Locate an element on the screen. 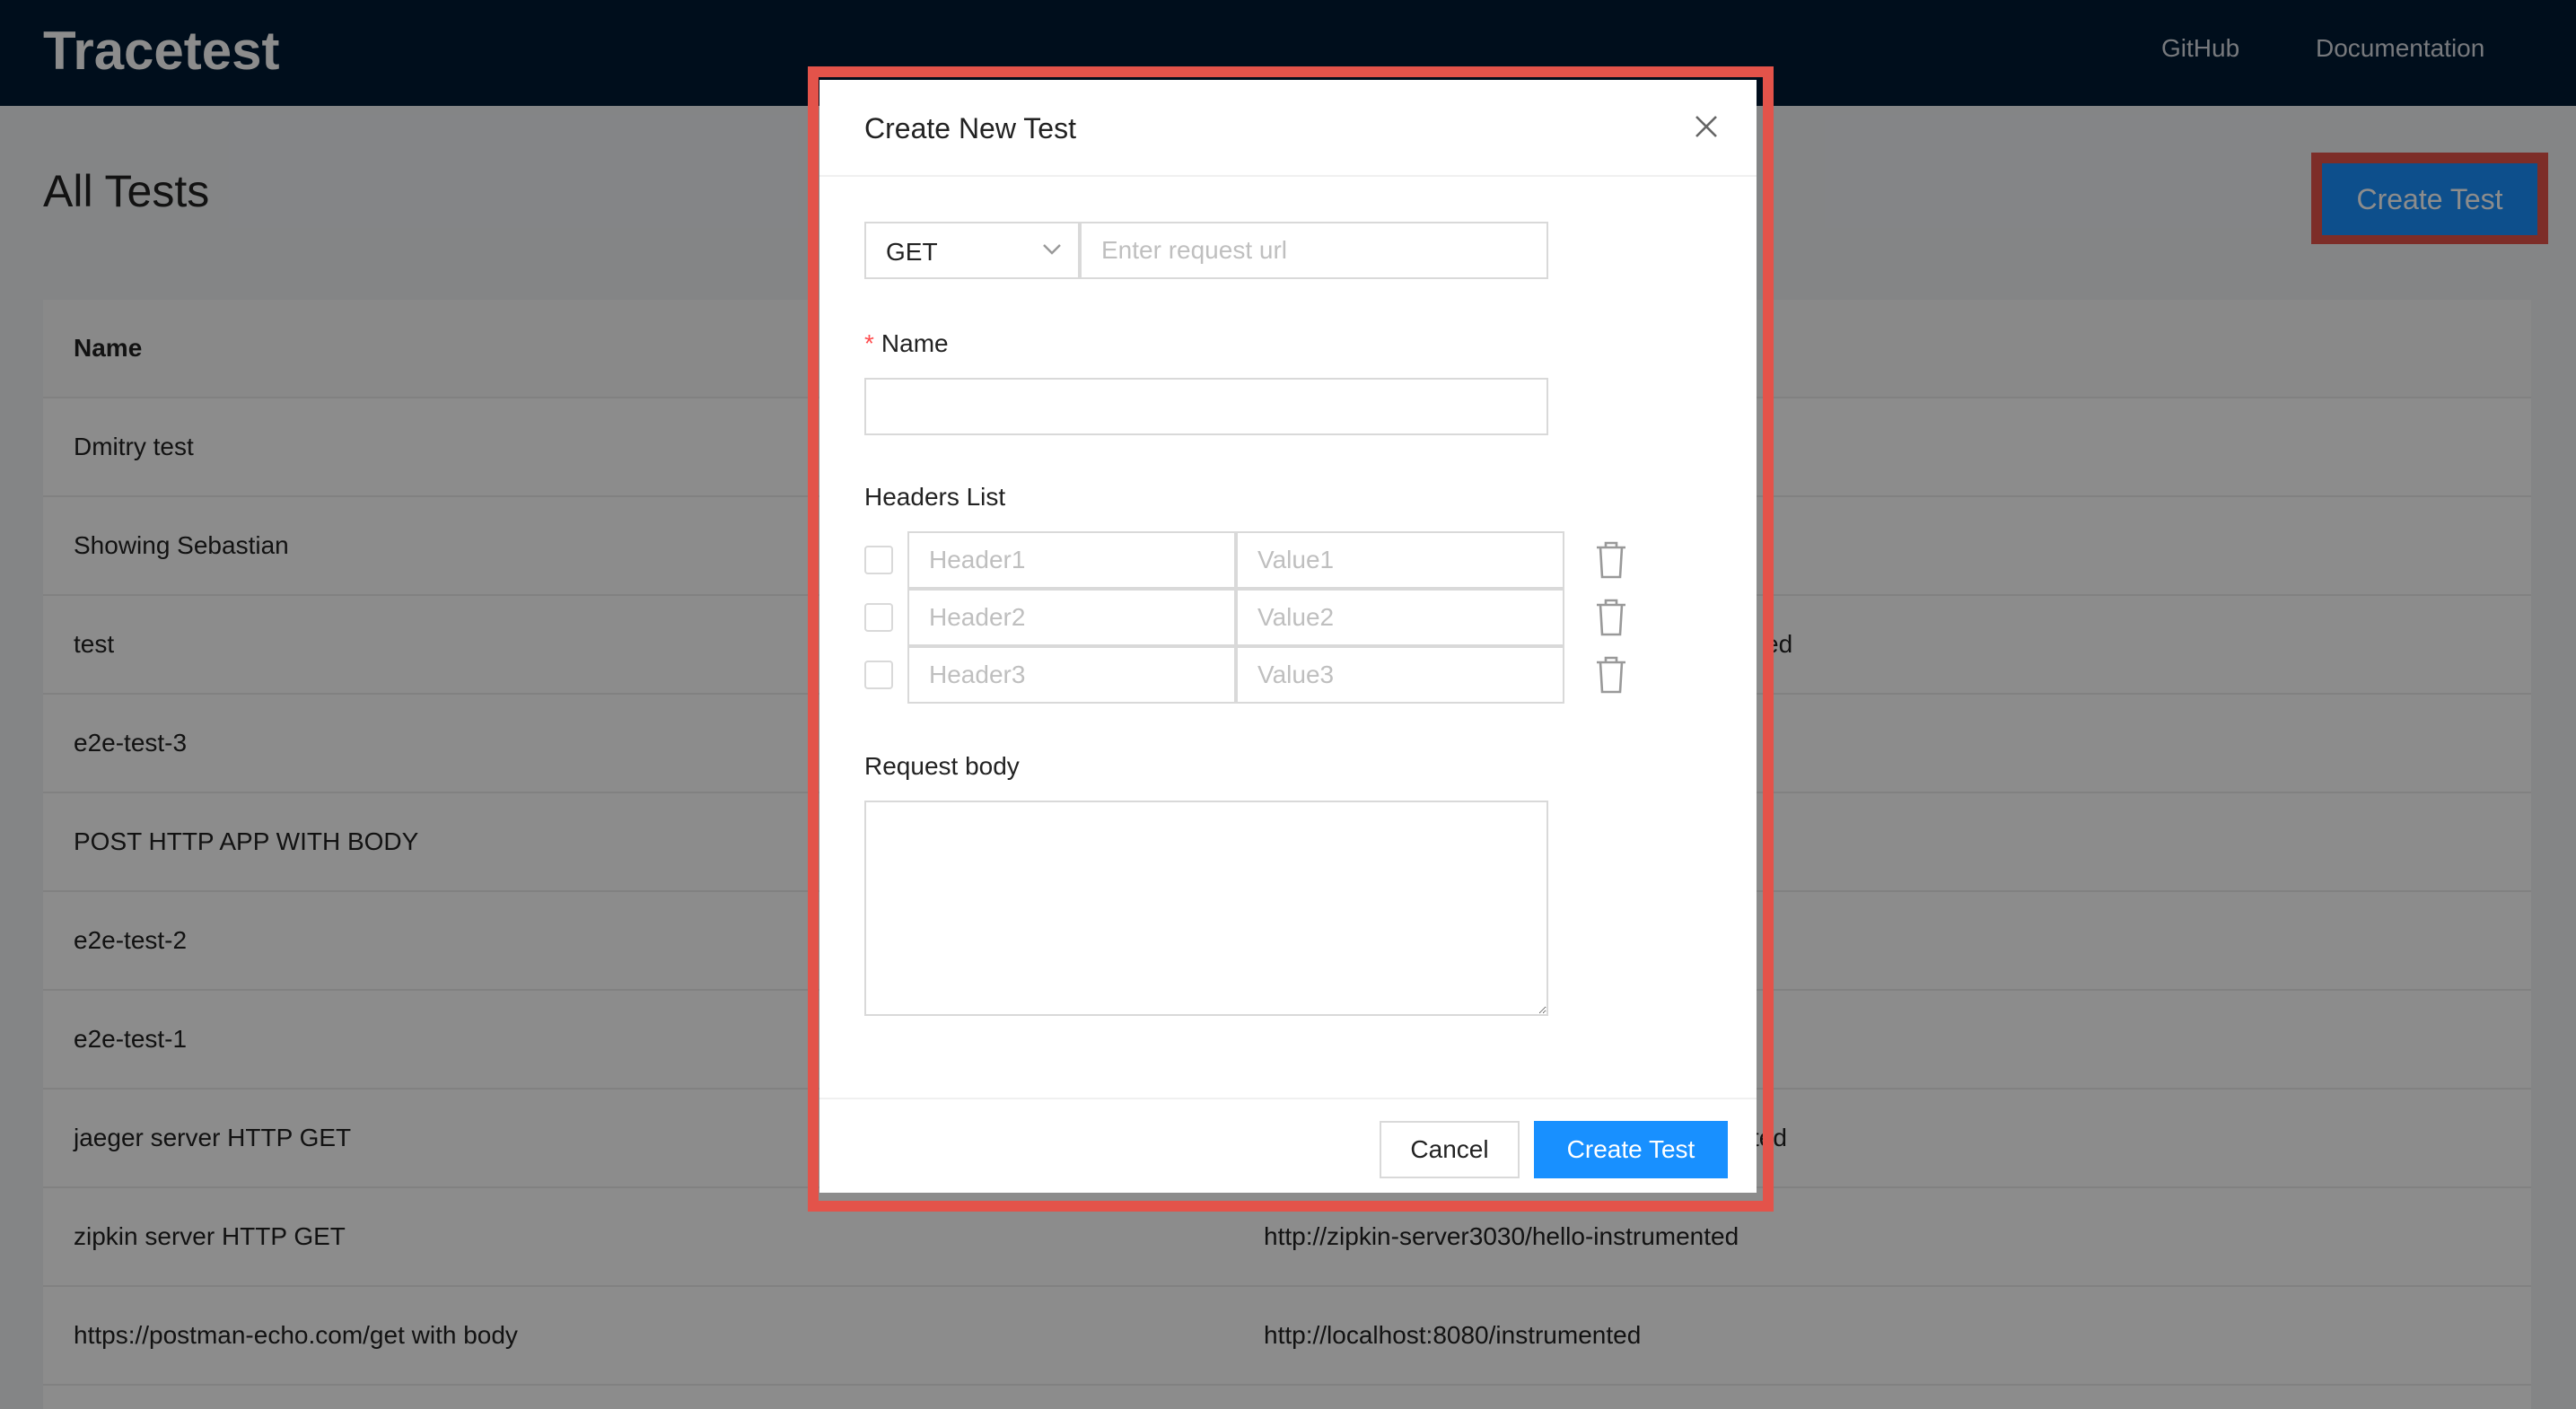 This screenshot has width=2576, height=1409. submit-create-test-button: Create Test is located at coordinates (1631, 1149).